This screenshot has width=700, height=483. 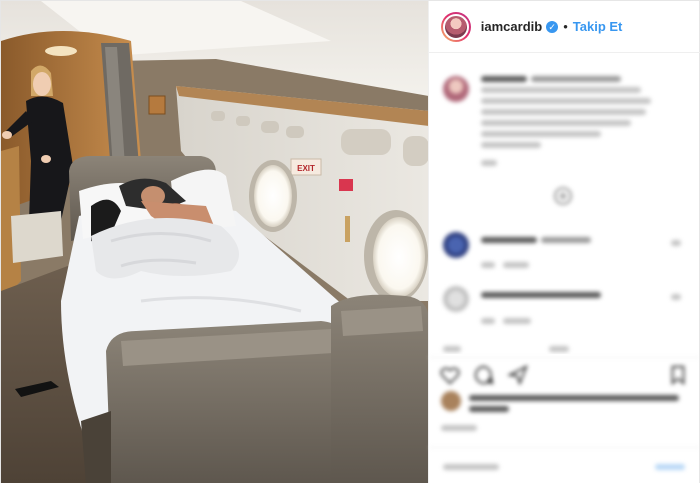 I want to click on exit-sign: EXIT, so click(x=306, y=168).